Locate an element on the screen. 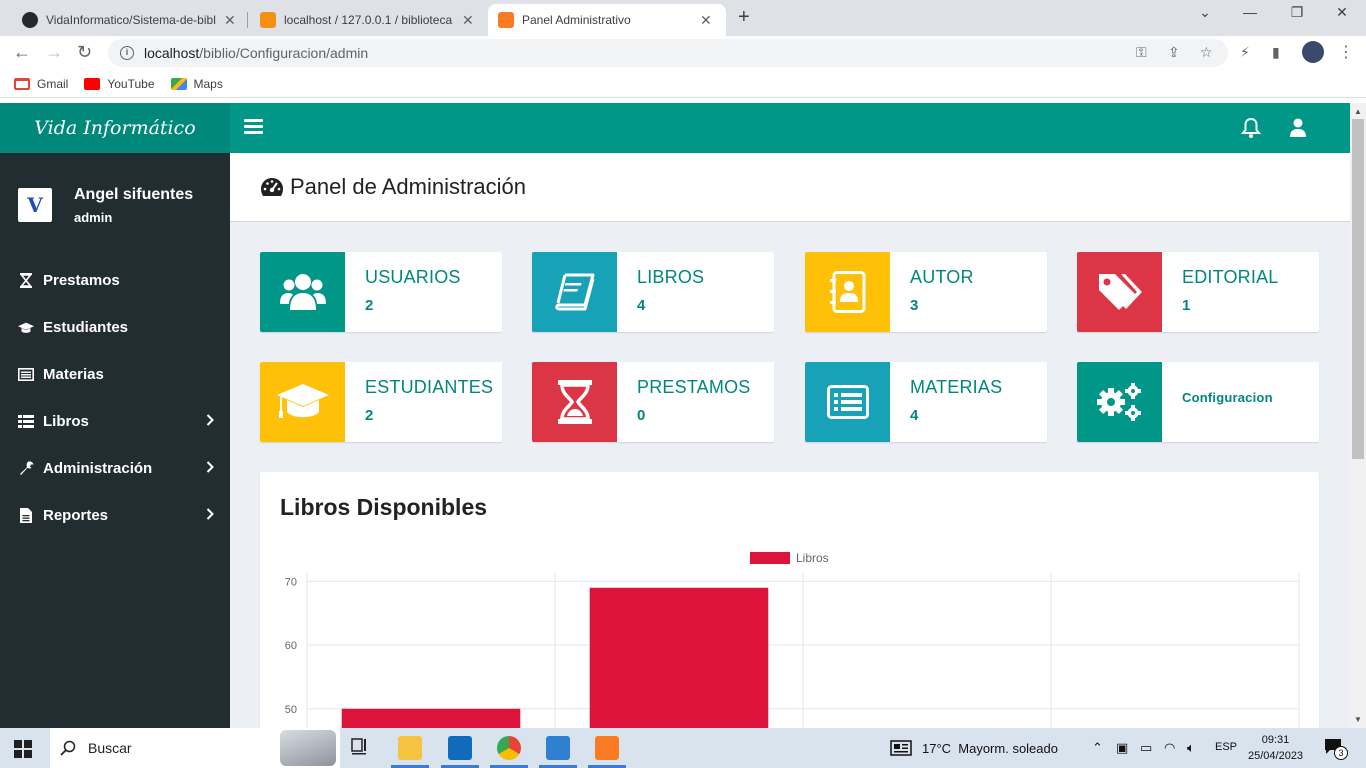  bookmark-maps: Maps is located at coordinates (196, 84).